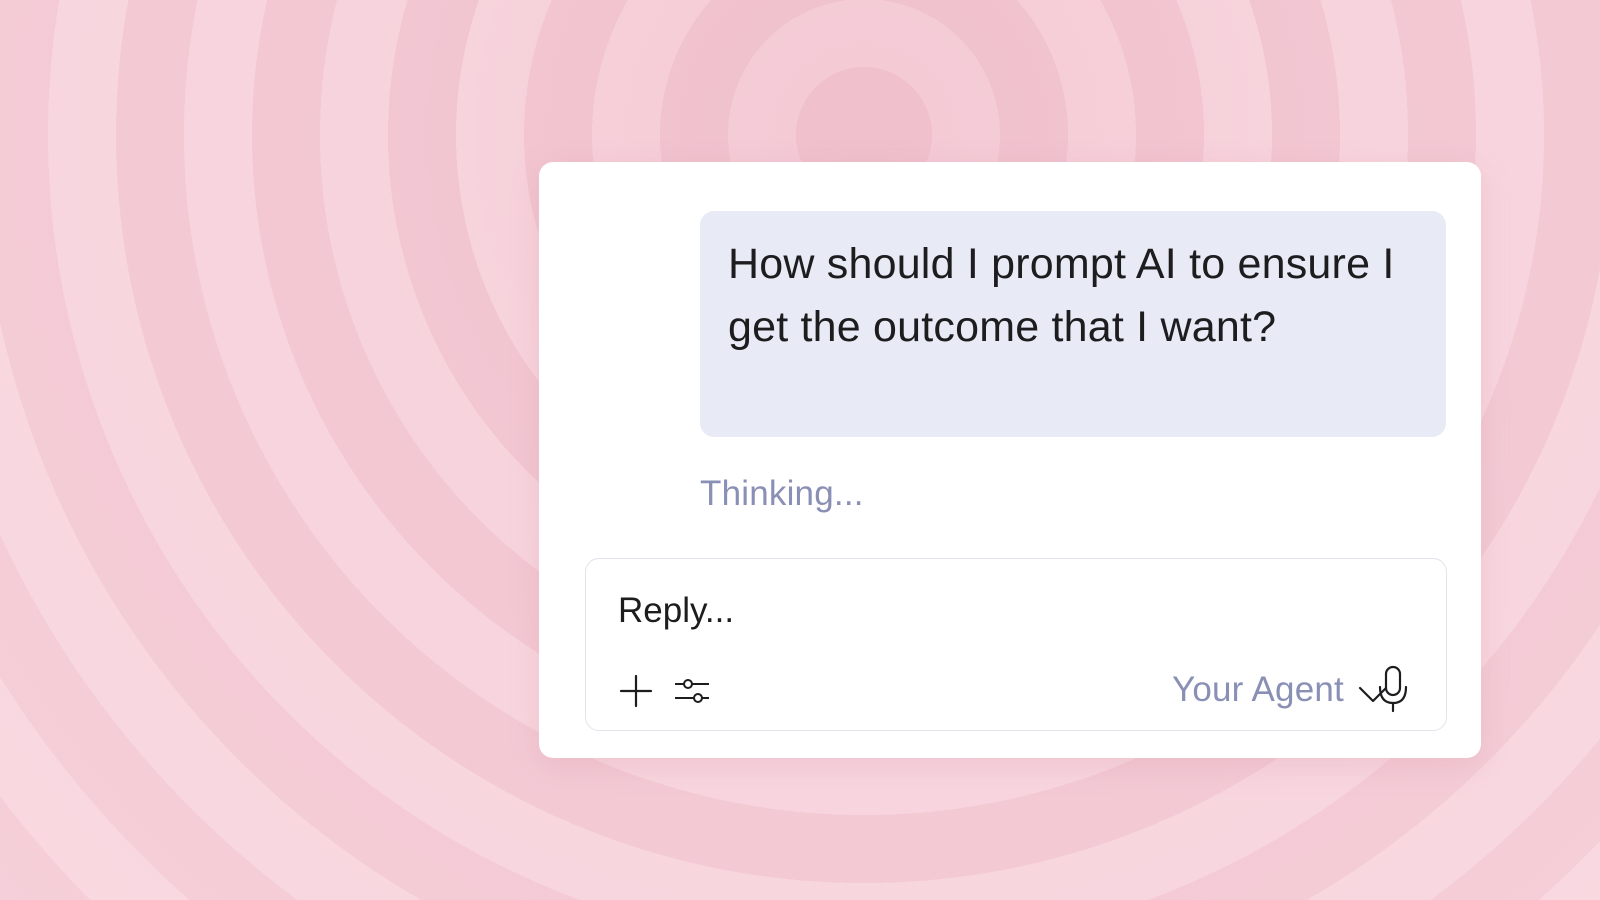  I want to click on settings-button, so click(692, 691).